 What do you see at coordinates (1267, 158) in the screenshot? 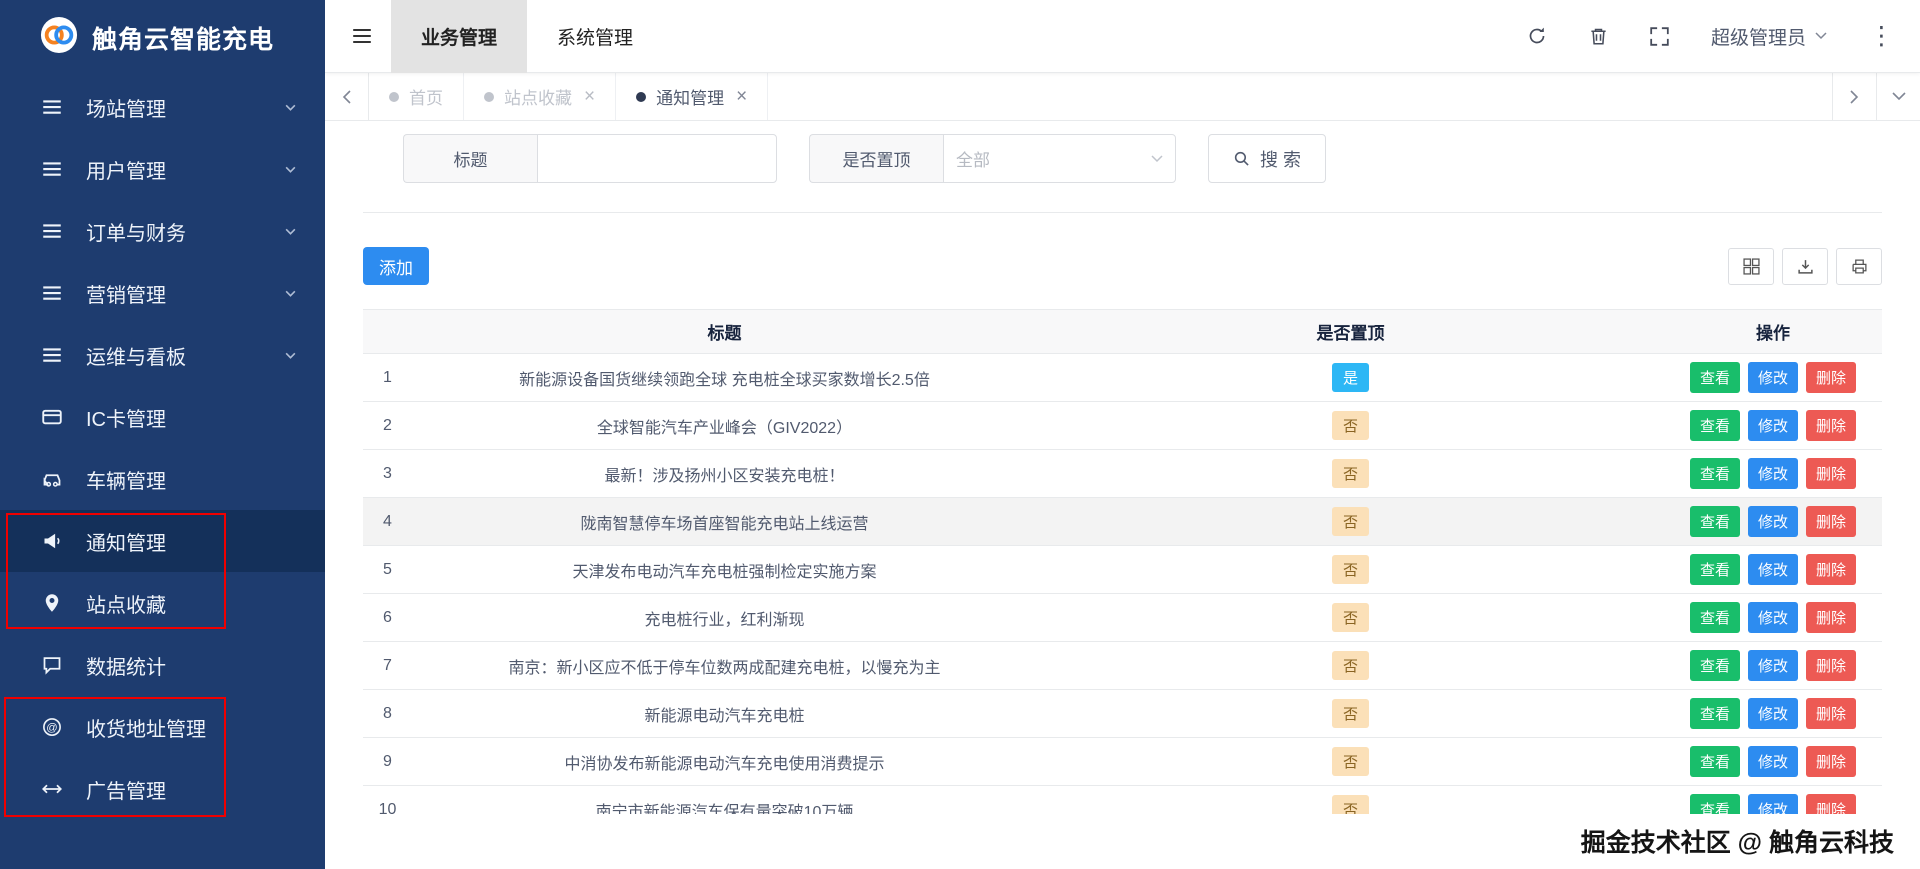
I see `search-button: 搜 索` at bounding box center [1267, 158].